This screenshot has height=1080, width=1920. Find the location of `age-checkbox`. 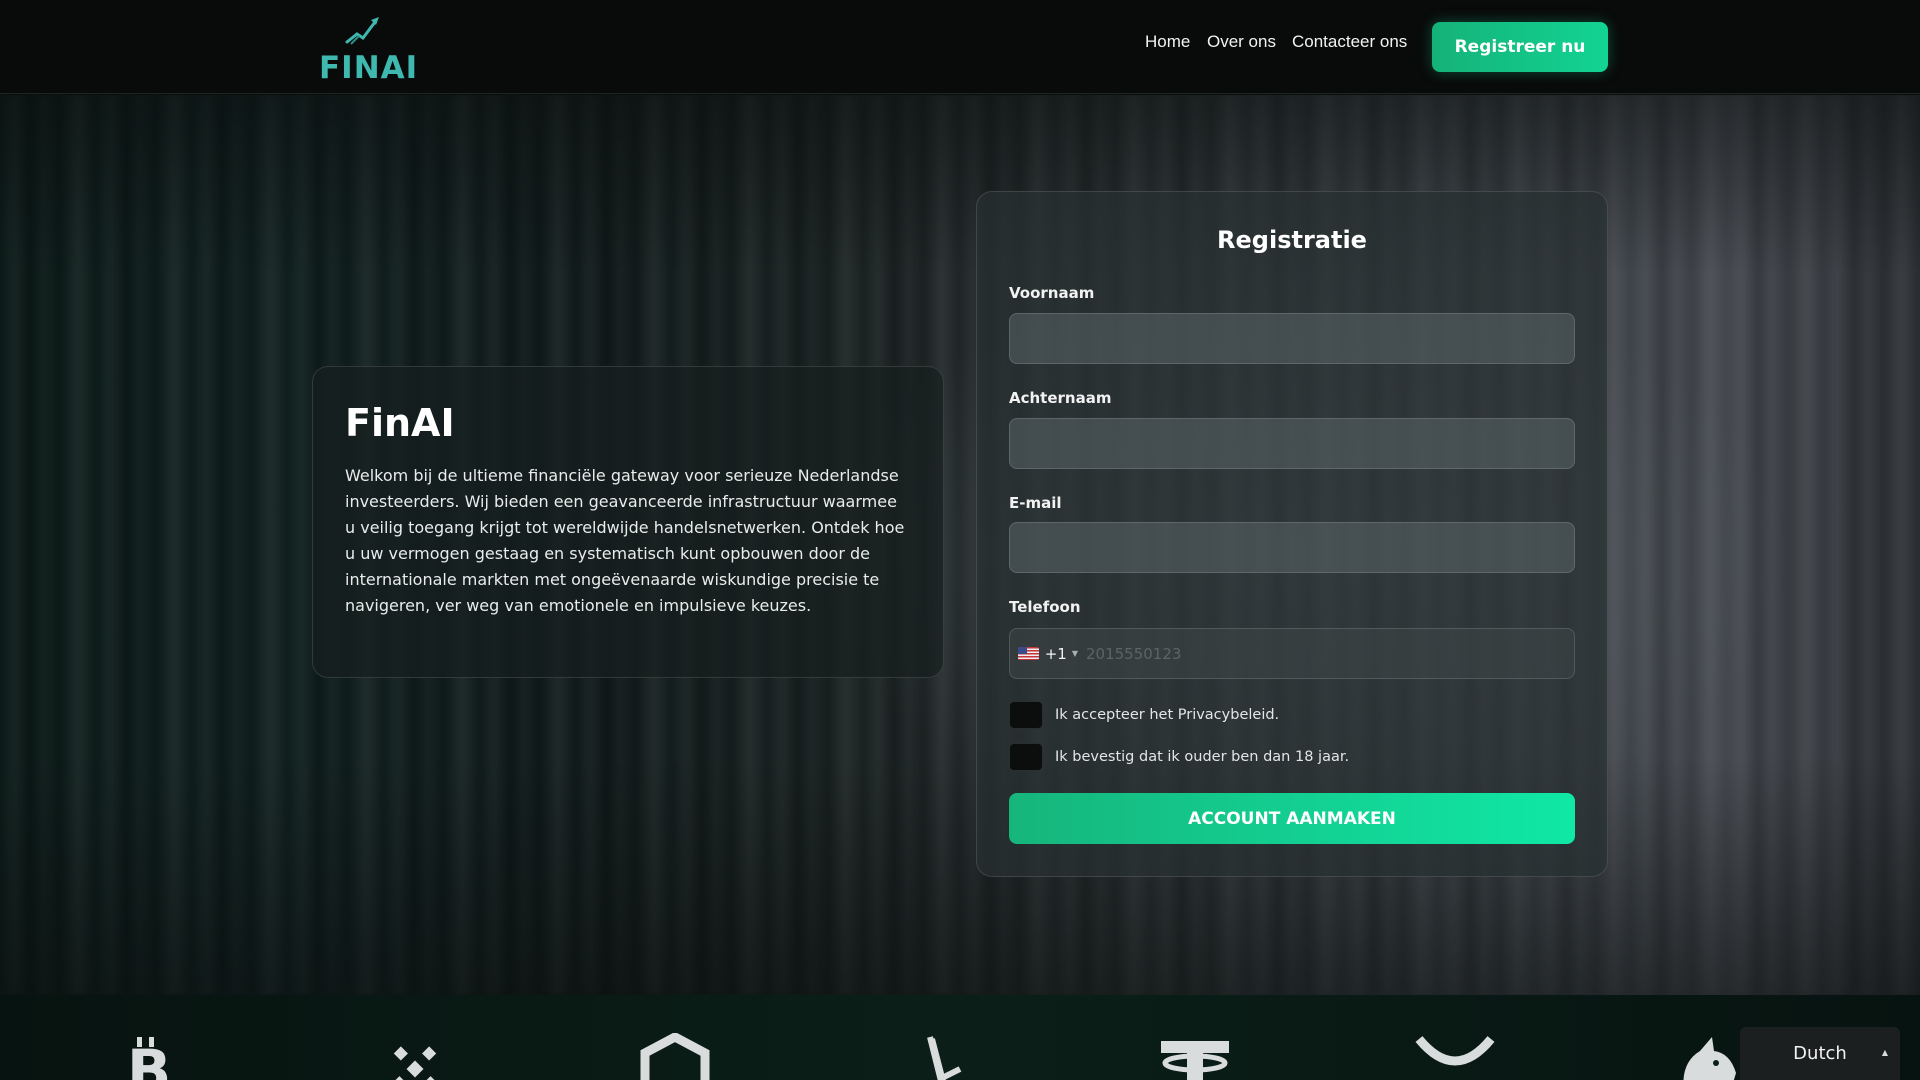

age-checkbox is located at coordinates (1026, 757).